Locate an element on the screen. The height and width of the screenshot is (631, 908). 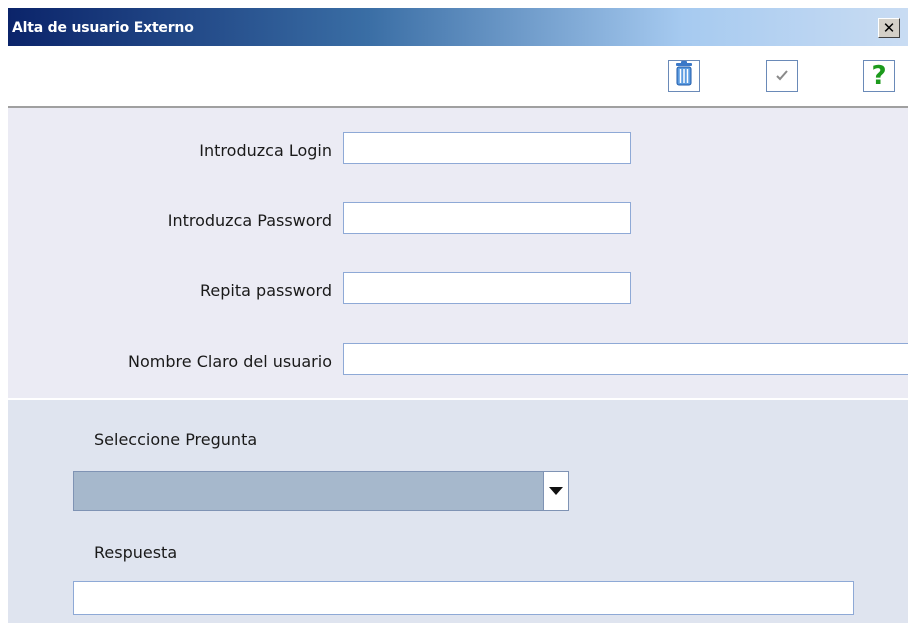
chevron-down-icon is located at coordinates (556, 491).